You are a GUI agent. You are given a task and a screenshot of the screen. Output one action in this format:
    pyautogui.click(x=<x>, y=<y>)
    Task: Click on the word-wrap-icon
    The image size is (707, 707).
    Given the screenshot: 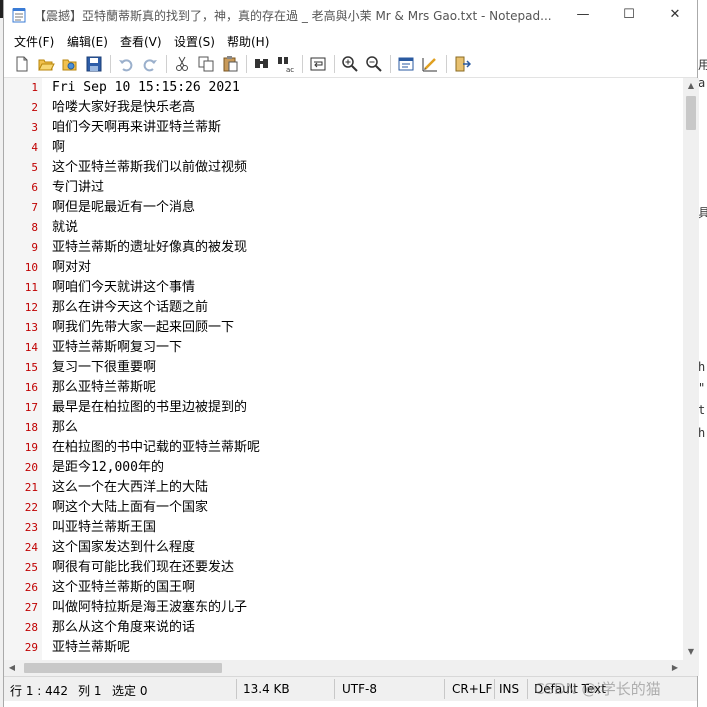 What is the action you would take?
    pyautogui.click(x=318, y=64)
    